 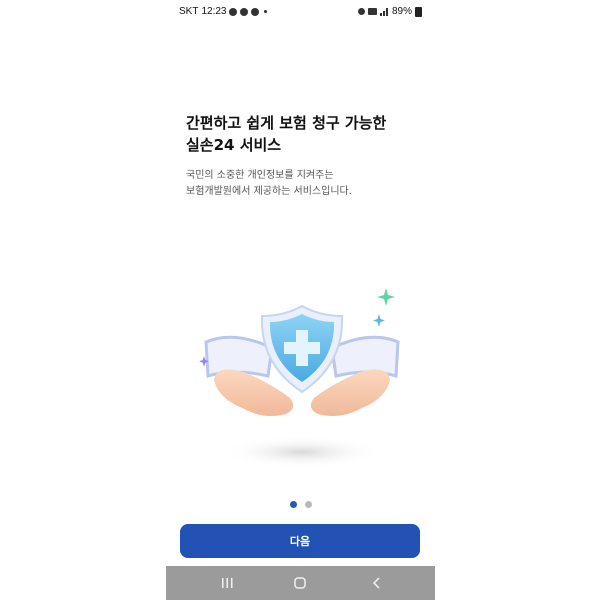 I want to click on back-icon, so click(x=377, y=583).